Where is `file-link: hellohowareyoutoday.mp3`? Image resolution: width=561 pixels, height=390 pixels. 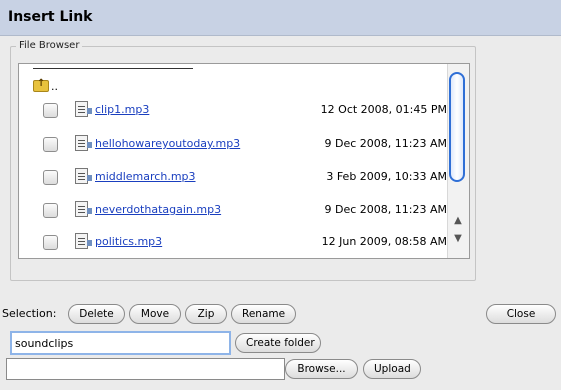 file-link: hellohowareyoutoday.mp3 is located at coordinates (167, 143).